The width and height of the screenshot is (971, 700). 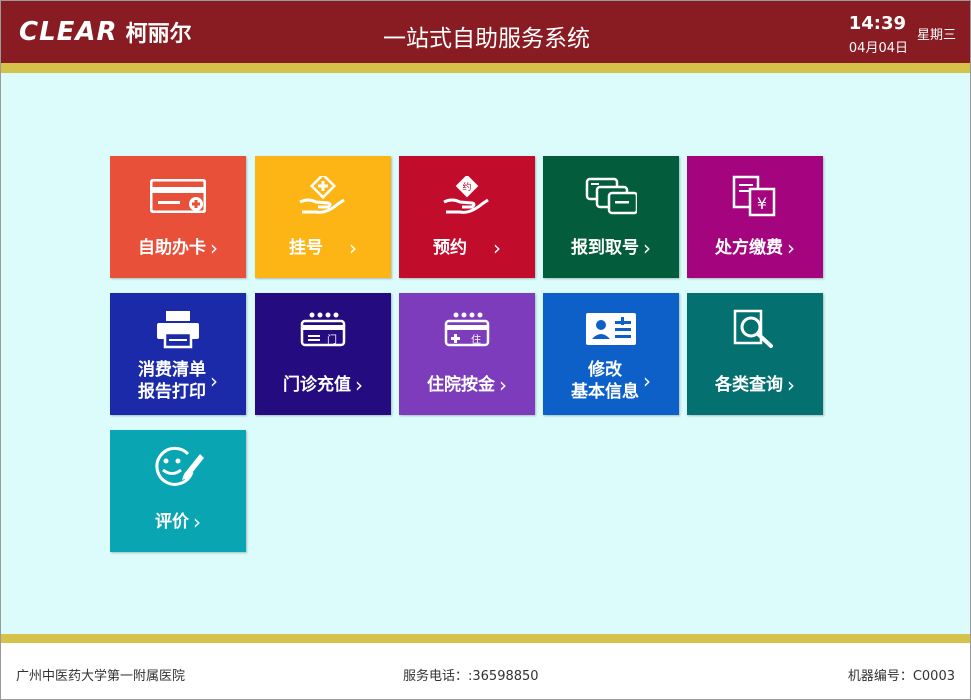 I want to click on service-phone: 服务电话：:36598850, so click(x=471, y=676).